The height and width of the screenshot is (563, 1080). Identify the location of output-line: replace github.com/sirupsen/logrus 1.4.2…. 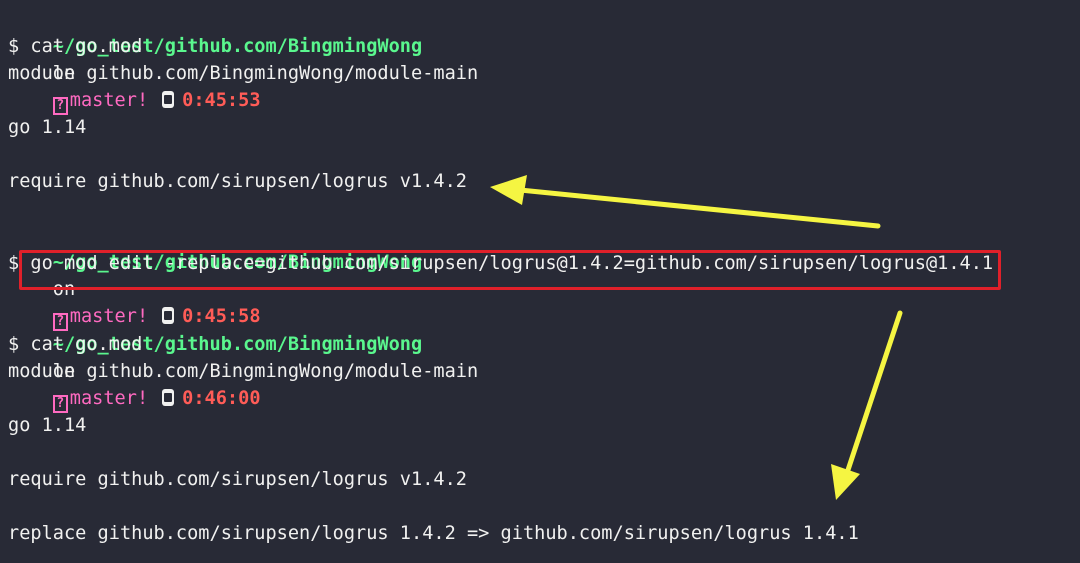
(433, 533).